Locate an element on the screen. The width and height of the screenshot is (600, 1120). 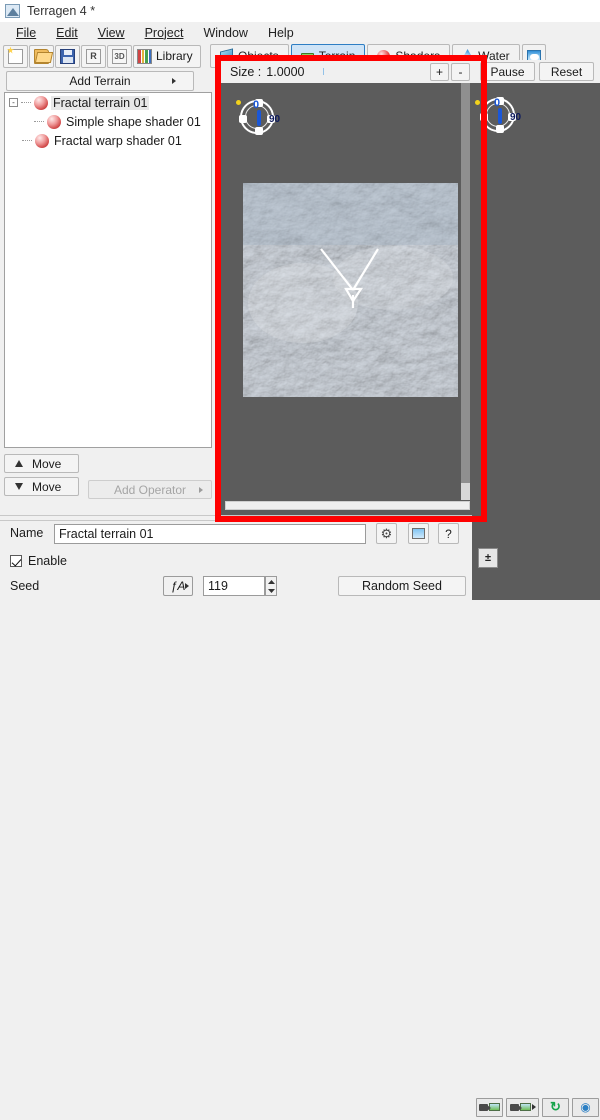
tree-item-fractal-terrain-01: - Fractal terrain 01 is located at coordinates (108, 102).